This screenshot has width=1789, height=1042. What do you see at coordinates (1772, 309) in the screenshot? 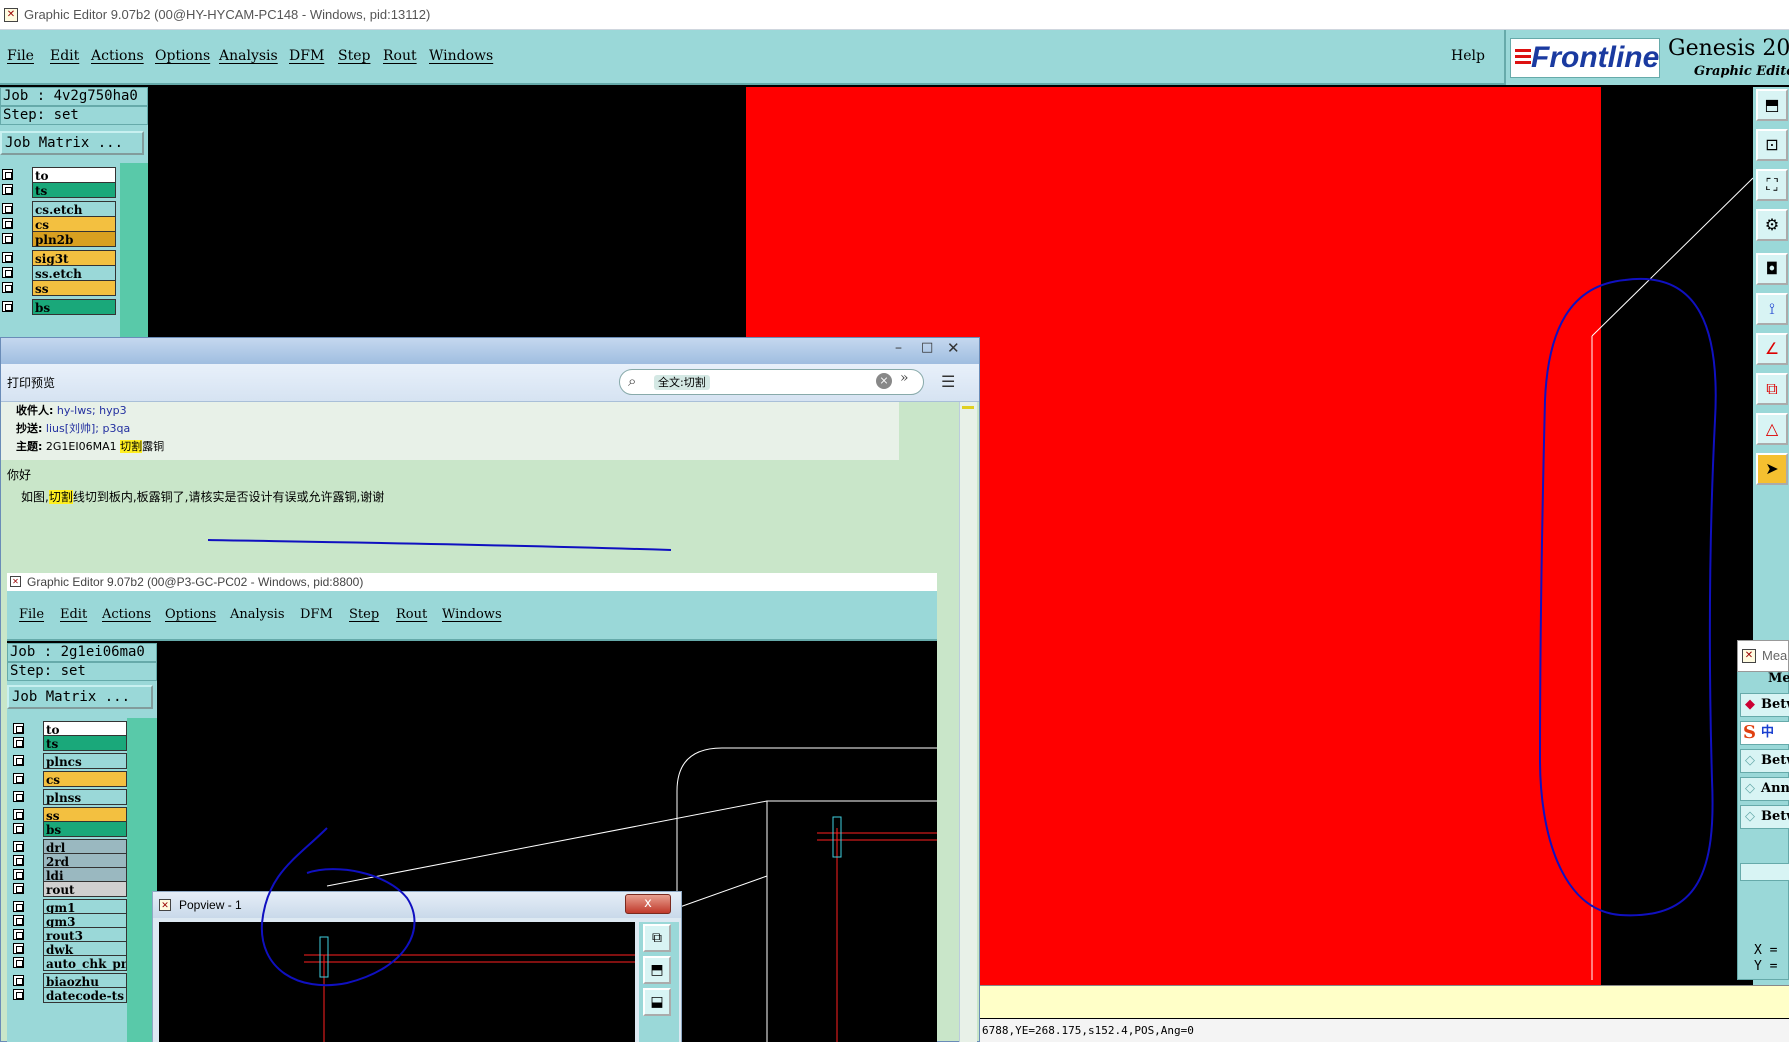
I see `tool-connect-icon: ⟟` at bounding box center [1772, 309].